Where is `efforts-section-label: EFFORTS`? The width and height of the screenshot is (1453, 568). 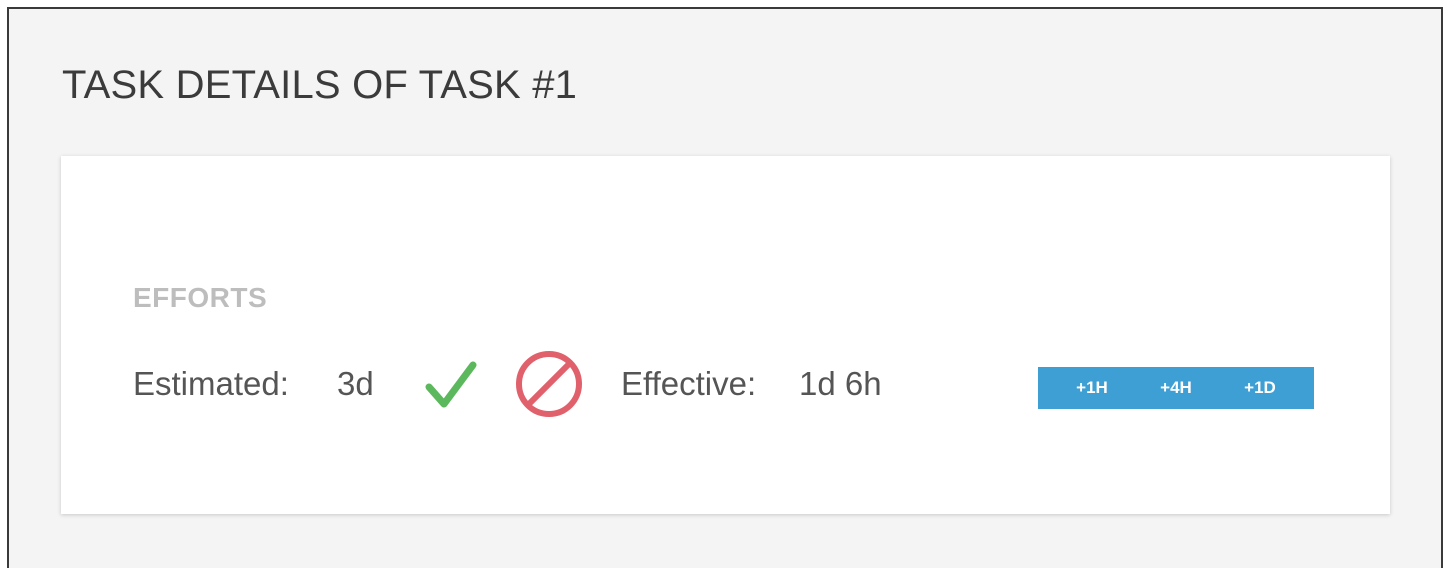 efforts-section-label: EFFORTS is located at coordinates (200, 297).